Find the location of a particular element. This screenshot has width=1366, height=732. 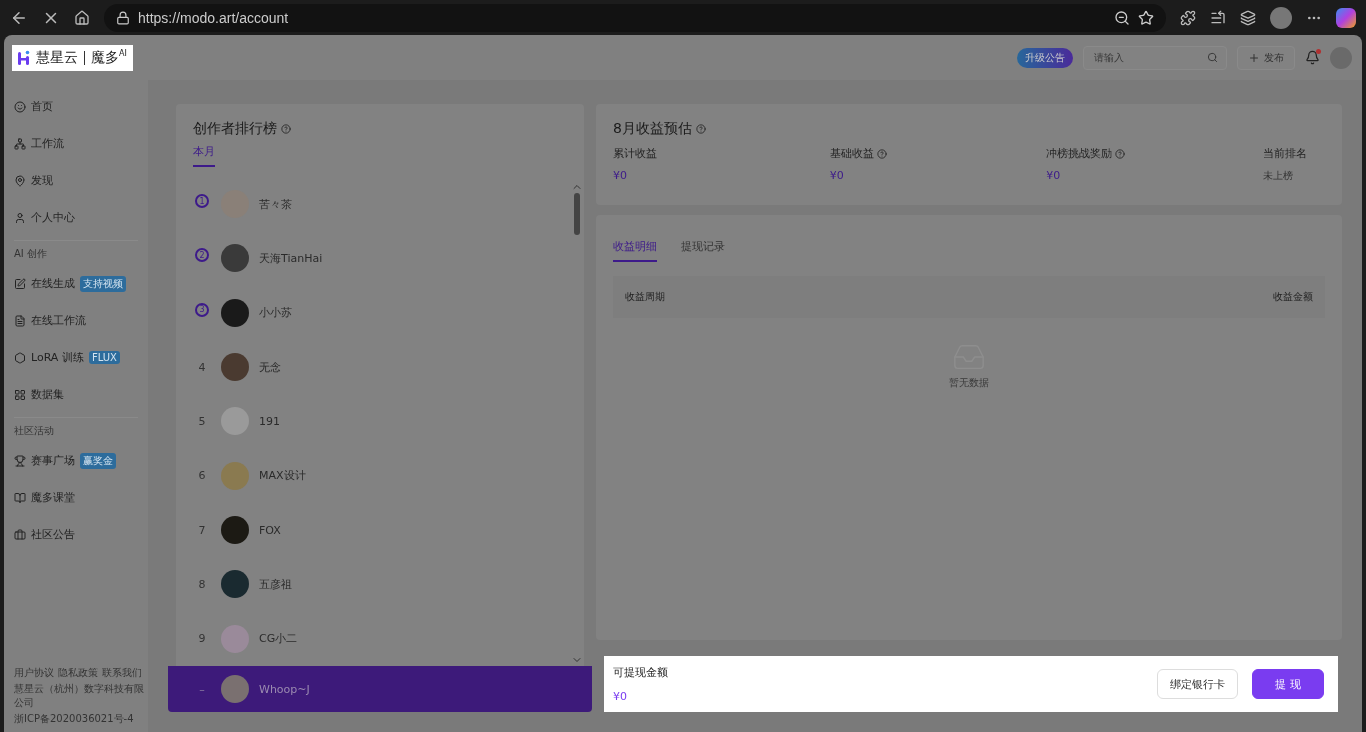

puzzle-icon is located at coordinates (1188, 17).